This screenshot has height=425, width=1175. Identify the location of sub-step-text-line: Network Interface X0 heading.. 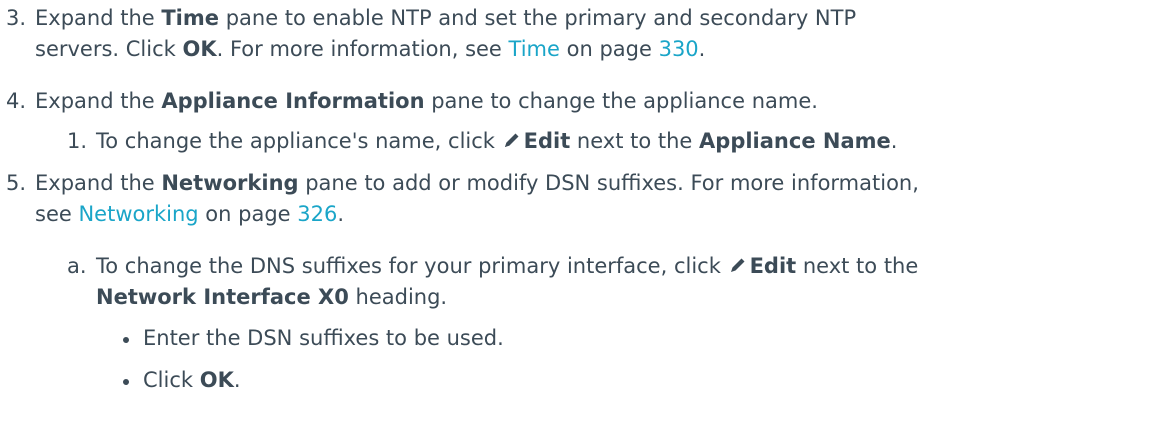
(272, 297).